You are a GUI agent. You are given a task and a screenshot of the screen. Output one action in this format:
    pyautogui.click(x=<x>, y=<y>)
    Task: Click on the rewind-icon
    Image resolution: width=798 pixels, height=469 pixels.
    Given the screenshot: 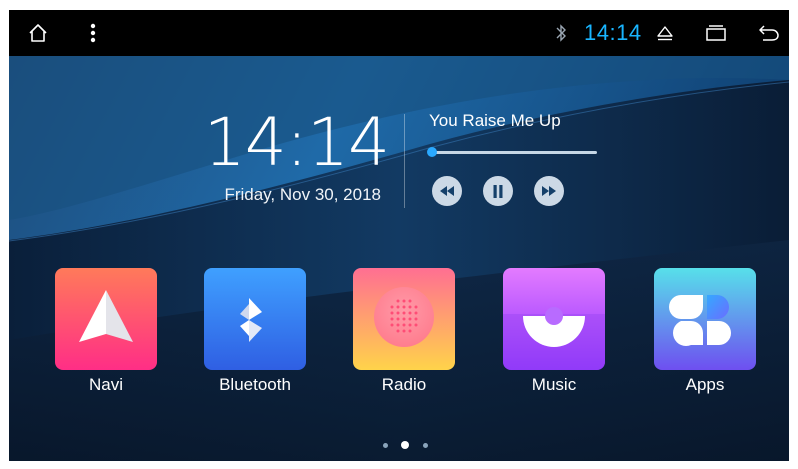 What is the action you would take?
    pyautogui.click(x=447, y=191)
    